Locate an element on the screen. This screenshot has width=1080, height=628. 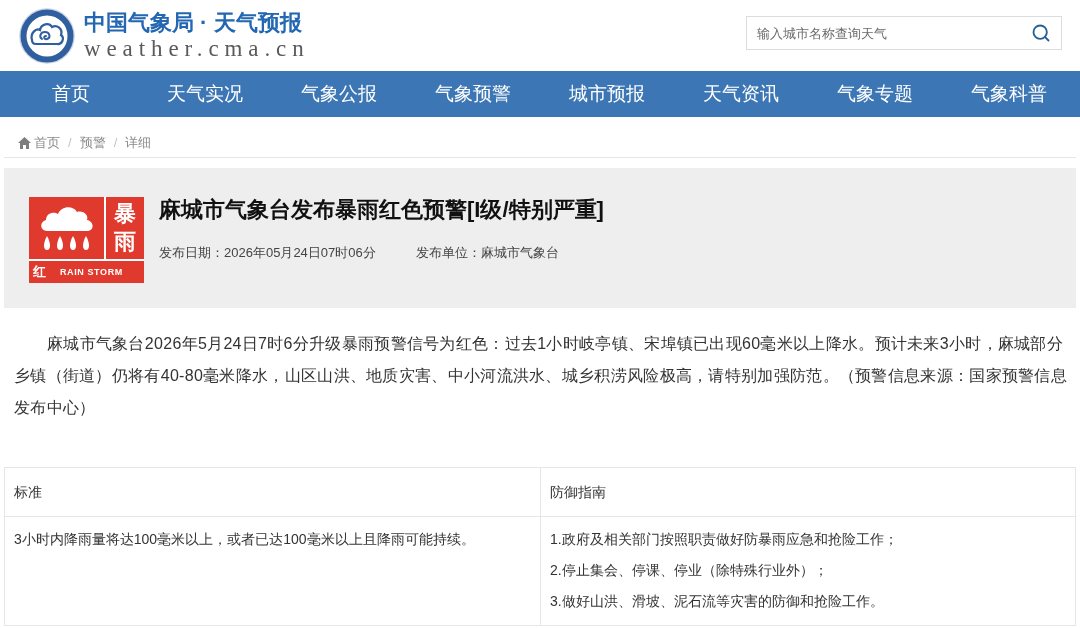
city-search-field: 输入城市名称查询天气 is located at coordinates (904, 33).